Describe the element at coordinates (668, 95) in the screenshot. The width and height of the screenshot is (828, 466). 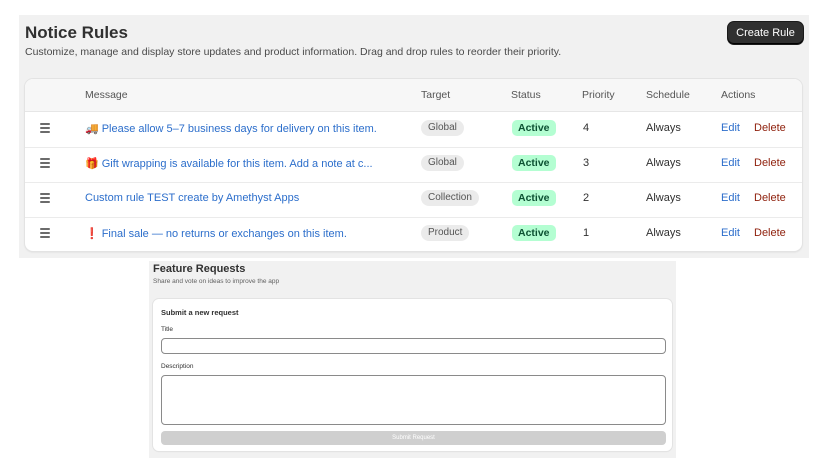
I see `column-header-schedule: Schedule` at that location.